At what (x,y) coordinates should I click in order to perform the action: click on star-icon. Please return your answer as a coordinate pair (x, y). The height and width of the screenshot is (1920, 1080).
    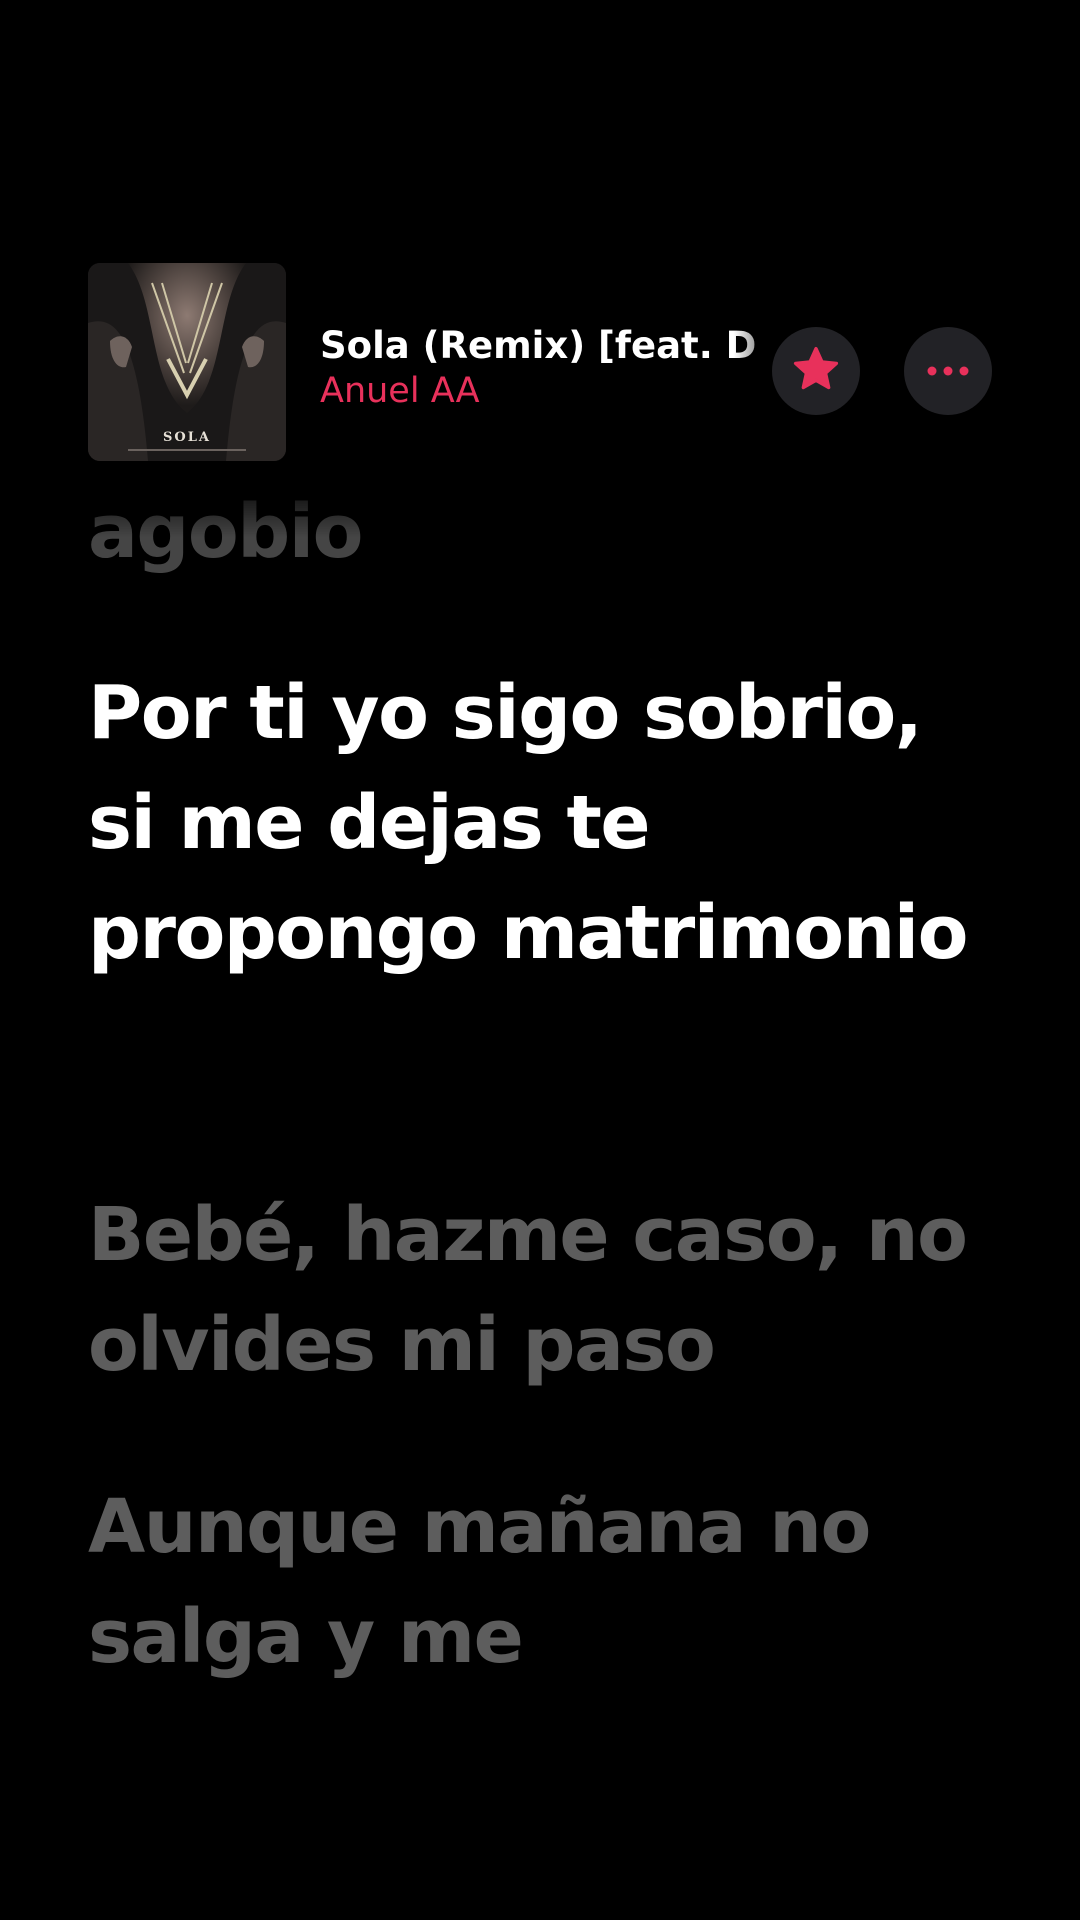
    Looking at the image, I should click on (816, 371).